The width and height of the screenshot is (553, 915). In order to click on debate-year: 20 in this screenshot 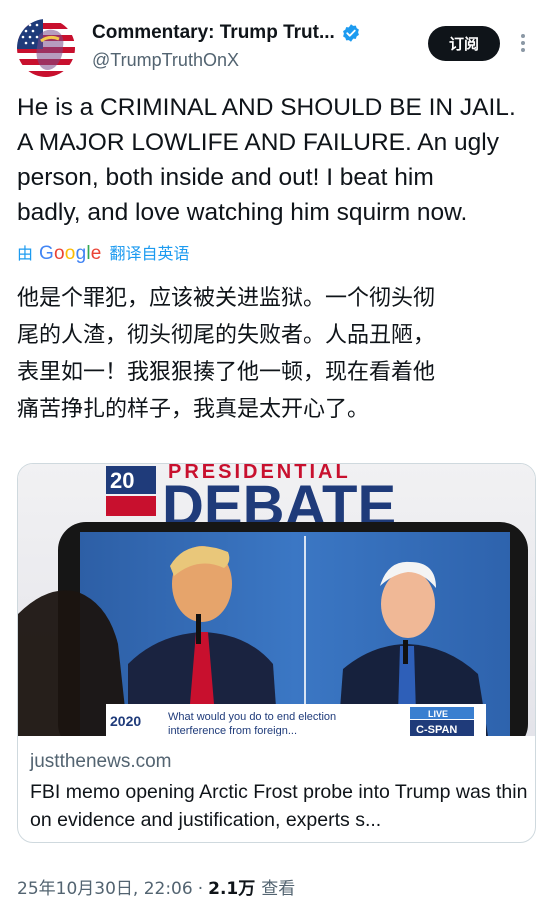, I will do `click(122, 480)`.